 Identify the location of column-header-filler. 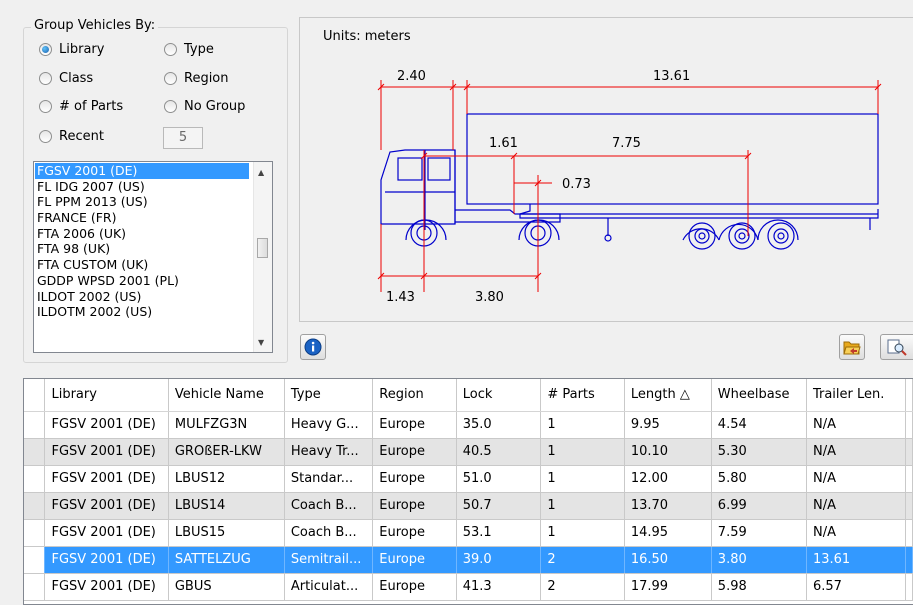
(909, 395).